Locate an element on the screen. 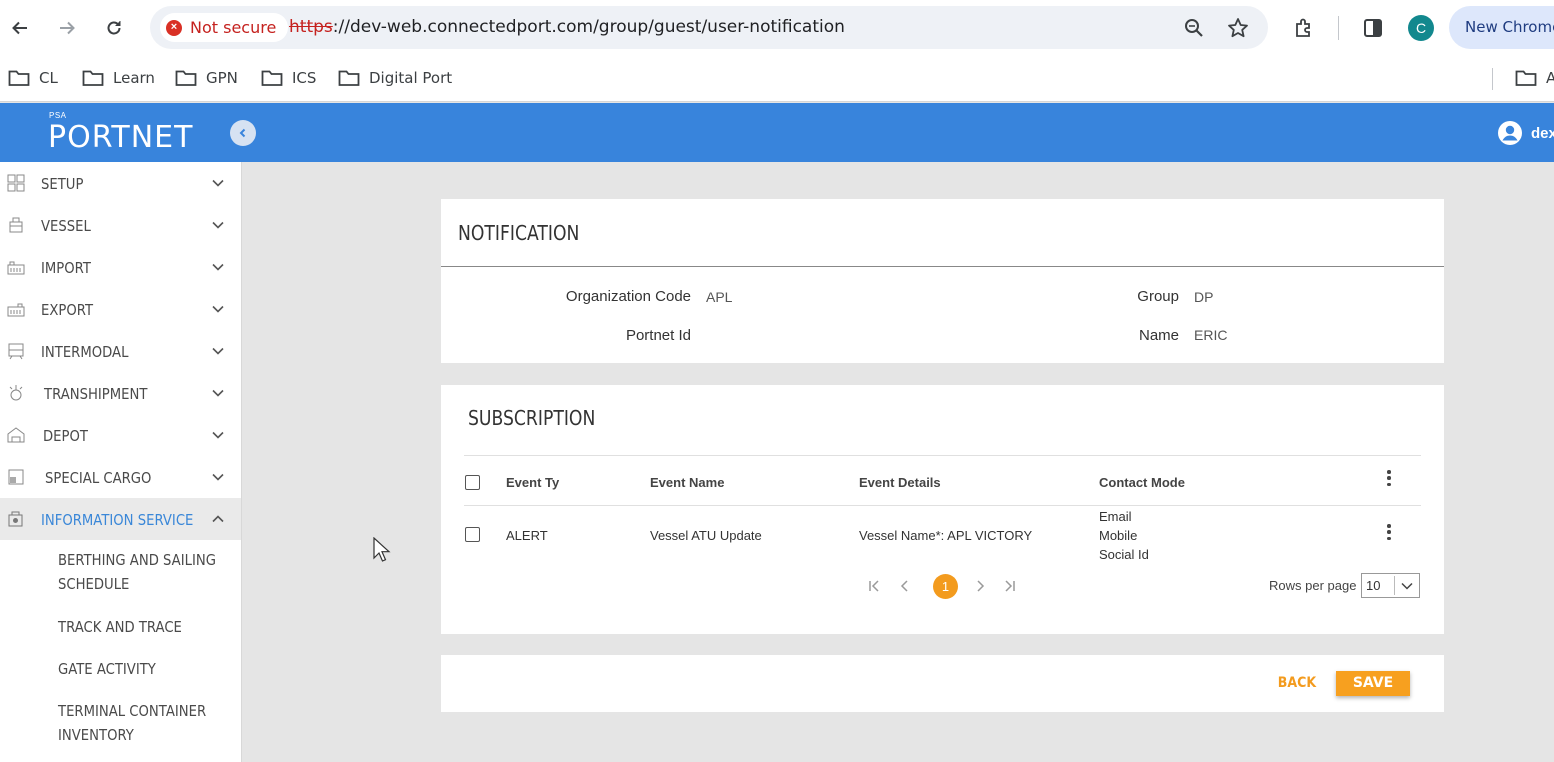 The height and width of the screenshot is (762, 1554). cell-contact-mode-mobile: Mobile is located at coordinates (1118, 535).